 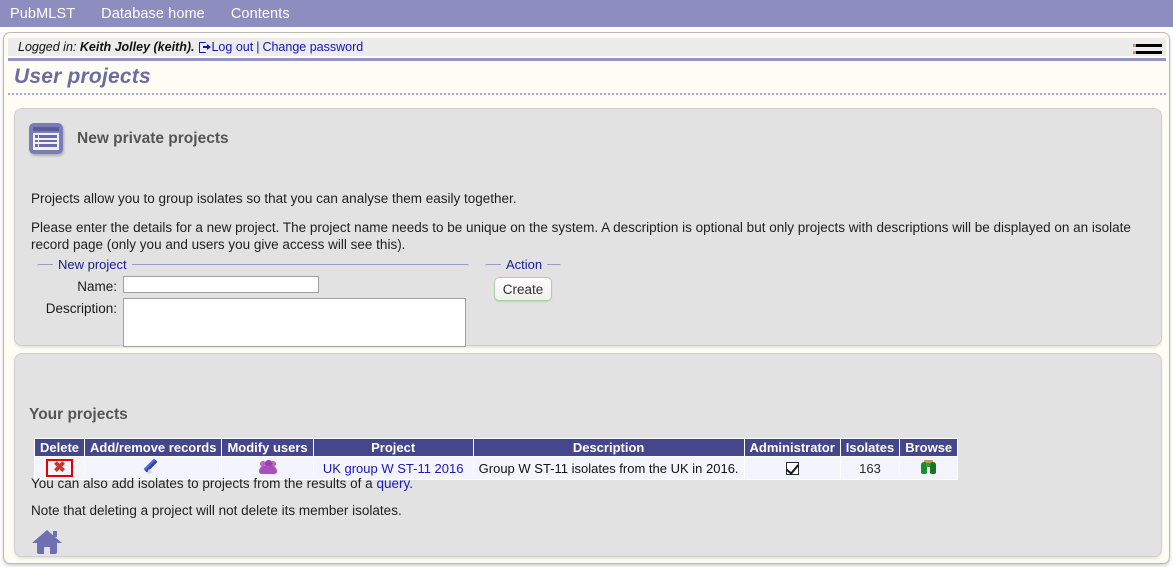 I want to click on cell-administrator, so click(x=792, y=468).